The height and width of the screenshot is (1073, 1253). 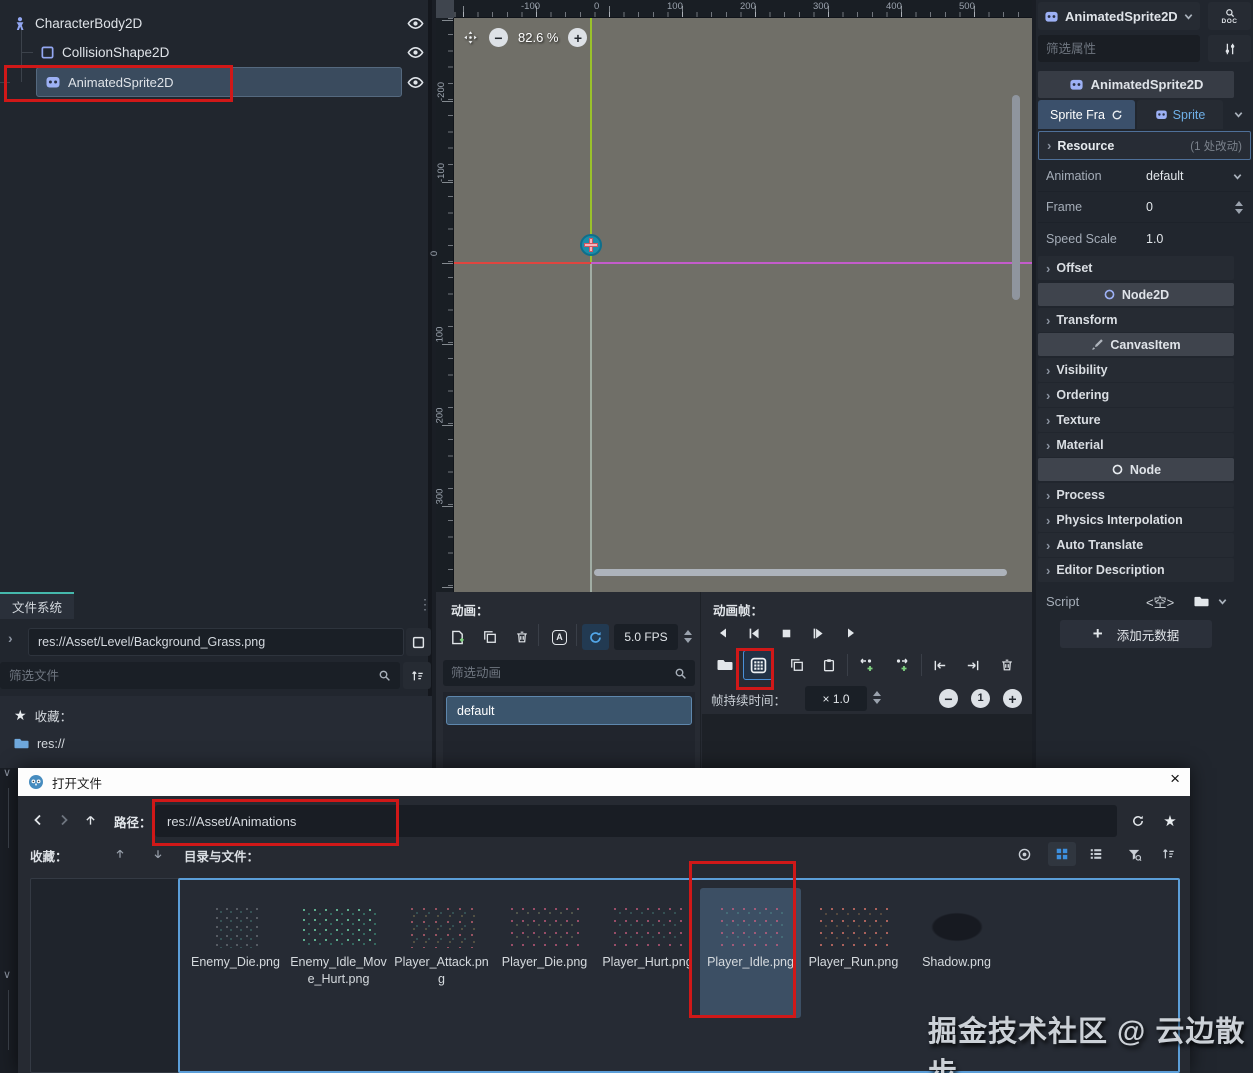 I want to click on file-item: Enemy_Die.png, so click(x=235, y=953).